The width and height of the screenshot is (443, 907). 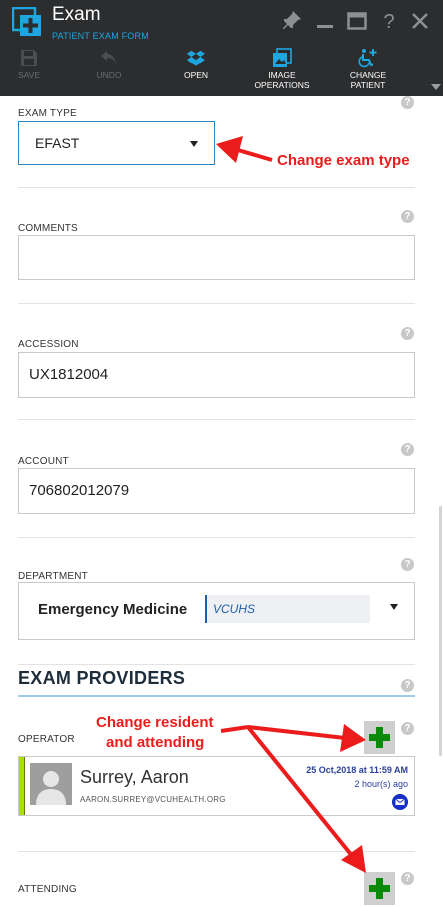 What do you see at coordinates (134, 777) in the screenshot?
I see `operator-name: Surrey, Aaron` at bounding box center [134, 777].